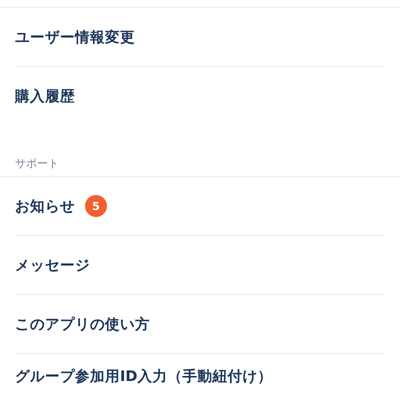  I want to click on menu-item: ユーザー情報変更, so click(200, 37).